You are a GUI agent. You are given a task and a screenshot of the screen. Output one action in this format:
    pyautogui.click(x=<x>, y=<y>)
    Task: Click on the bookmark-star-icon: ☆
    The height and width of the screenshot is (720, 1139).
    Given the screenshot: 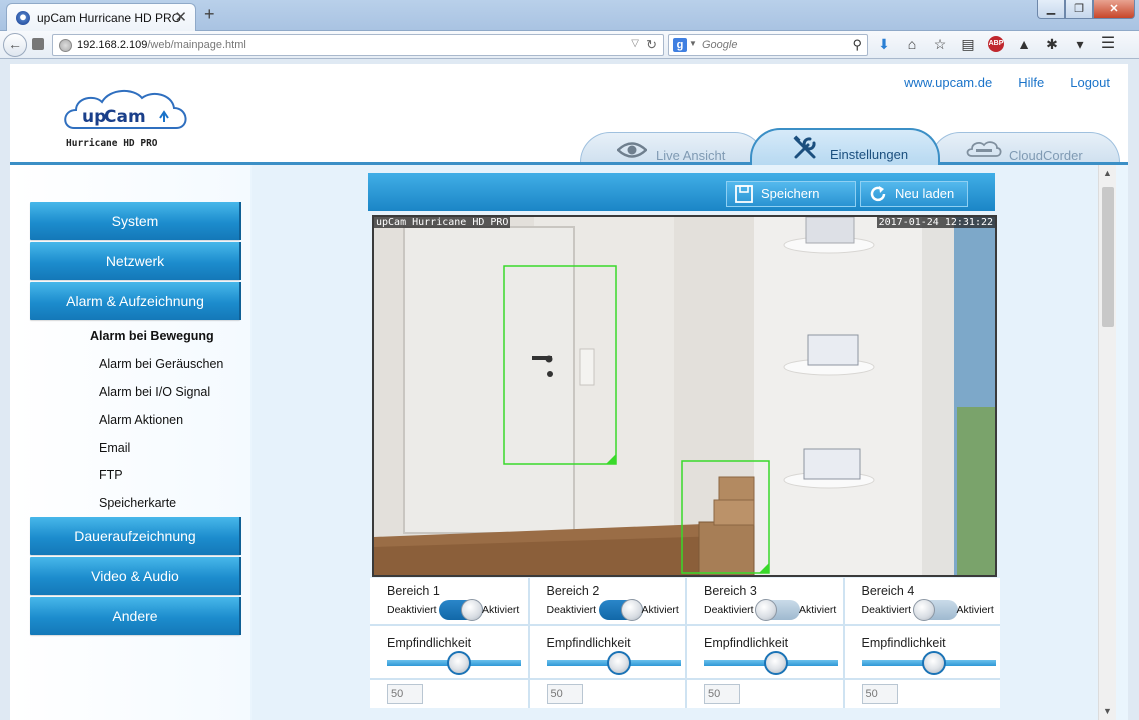 What is the action you would take?
    pyautogui.click(x=940, y=44)
    